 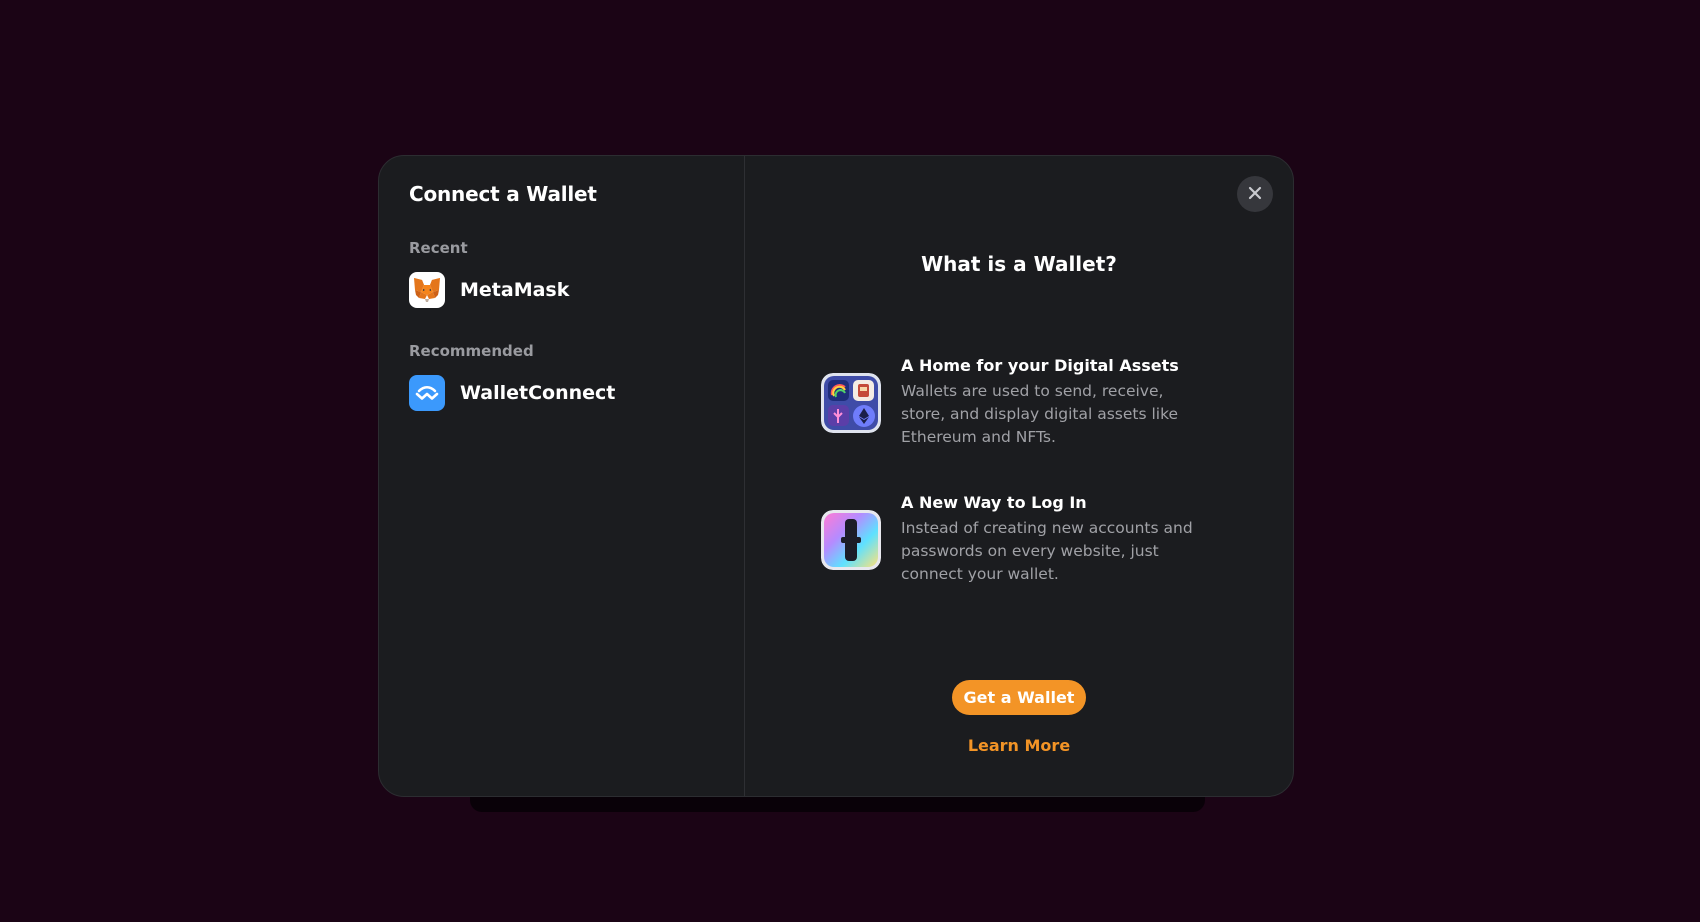 What do you see at coordinates (427, 290) in the screenshot?
I see `metamask-fox-icon` at bounding box center [427, 290].